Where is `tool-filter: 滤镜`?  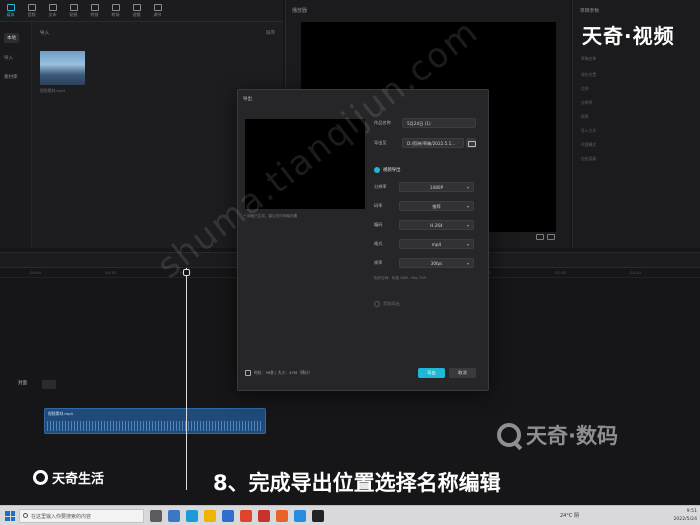 tool-filter: 滤镜 is located at coordinates (136, 11).